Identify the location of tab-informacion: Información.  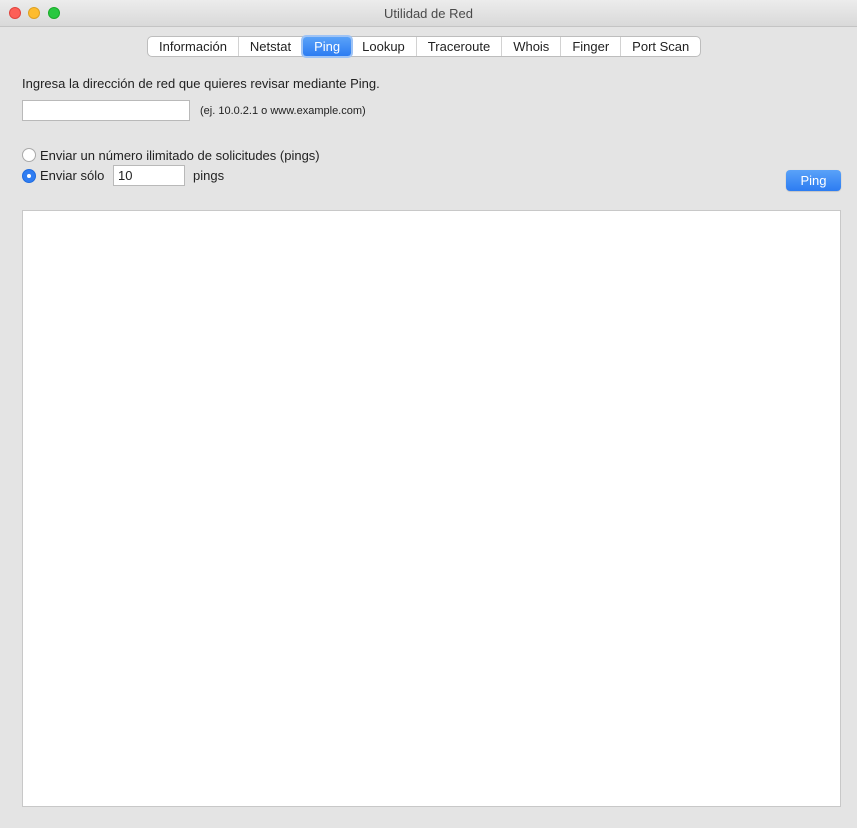
(193, 46).